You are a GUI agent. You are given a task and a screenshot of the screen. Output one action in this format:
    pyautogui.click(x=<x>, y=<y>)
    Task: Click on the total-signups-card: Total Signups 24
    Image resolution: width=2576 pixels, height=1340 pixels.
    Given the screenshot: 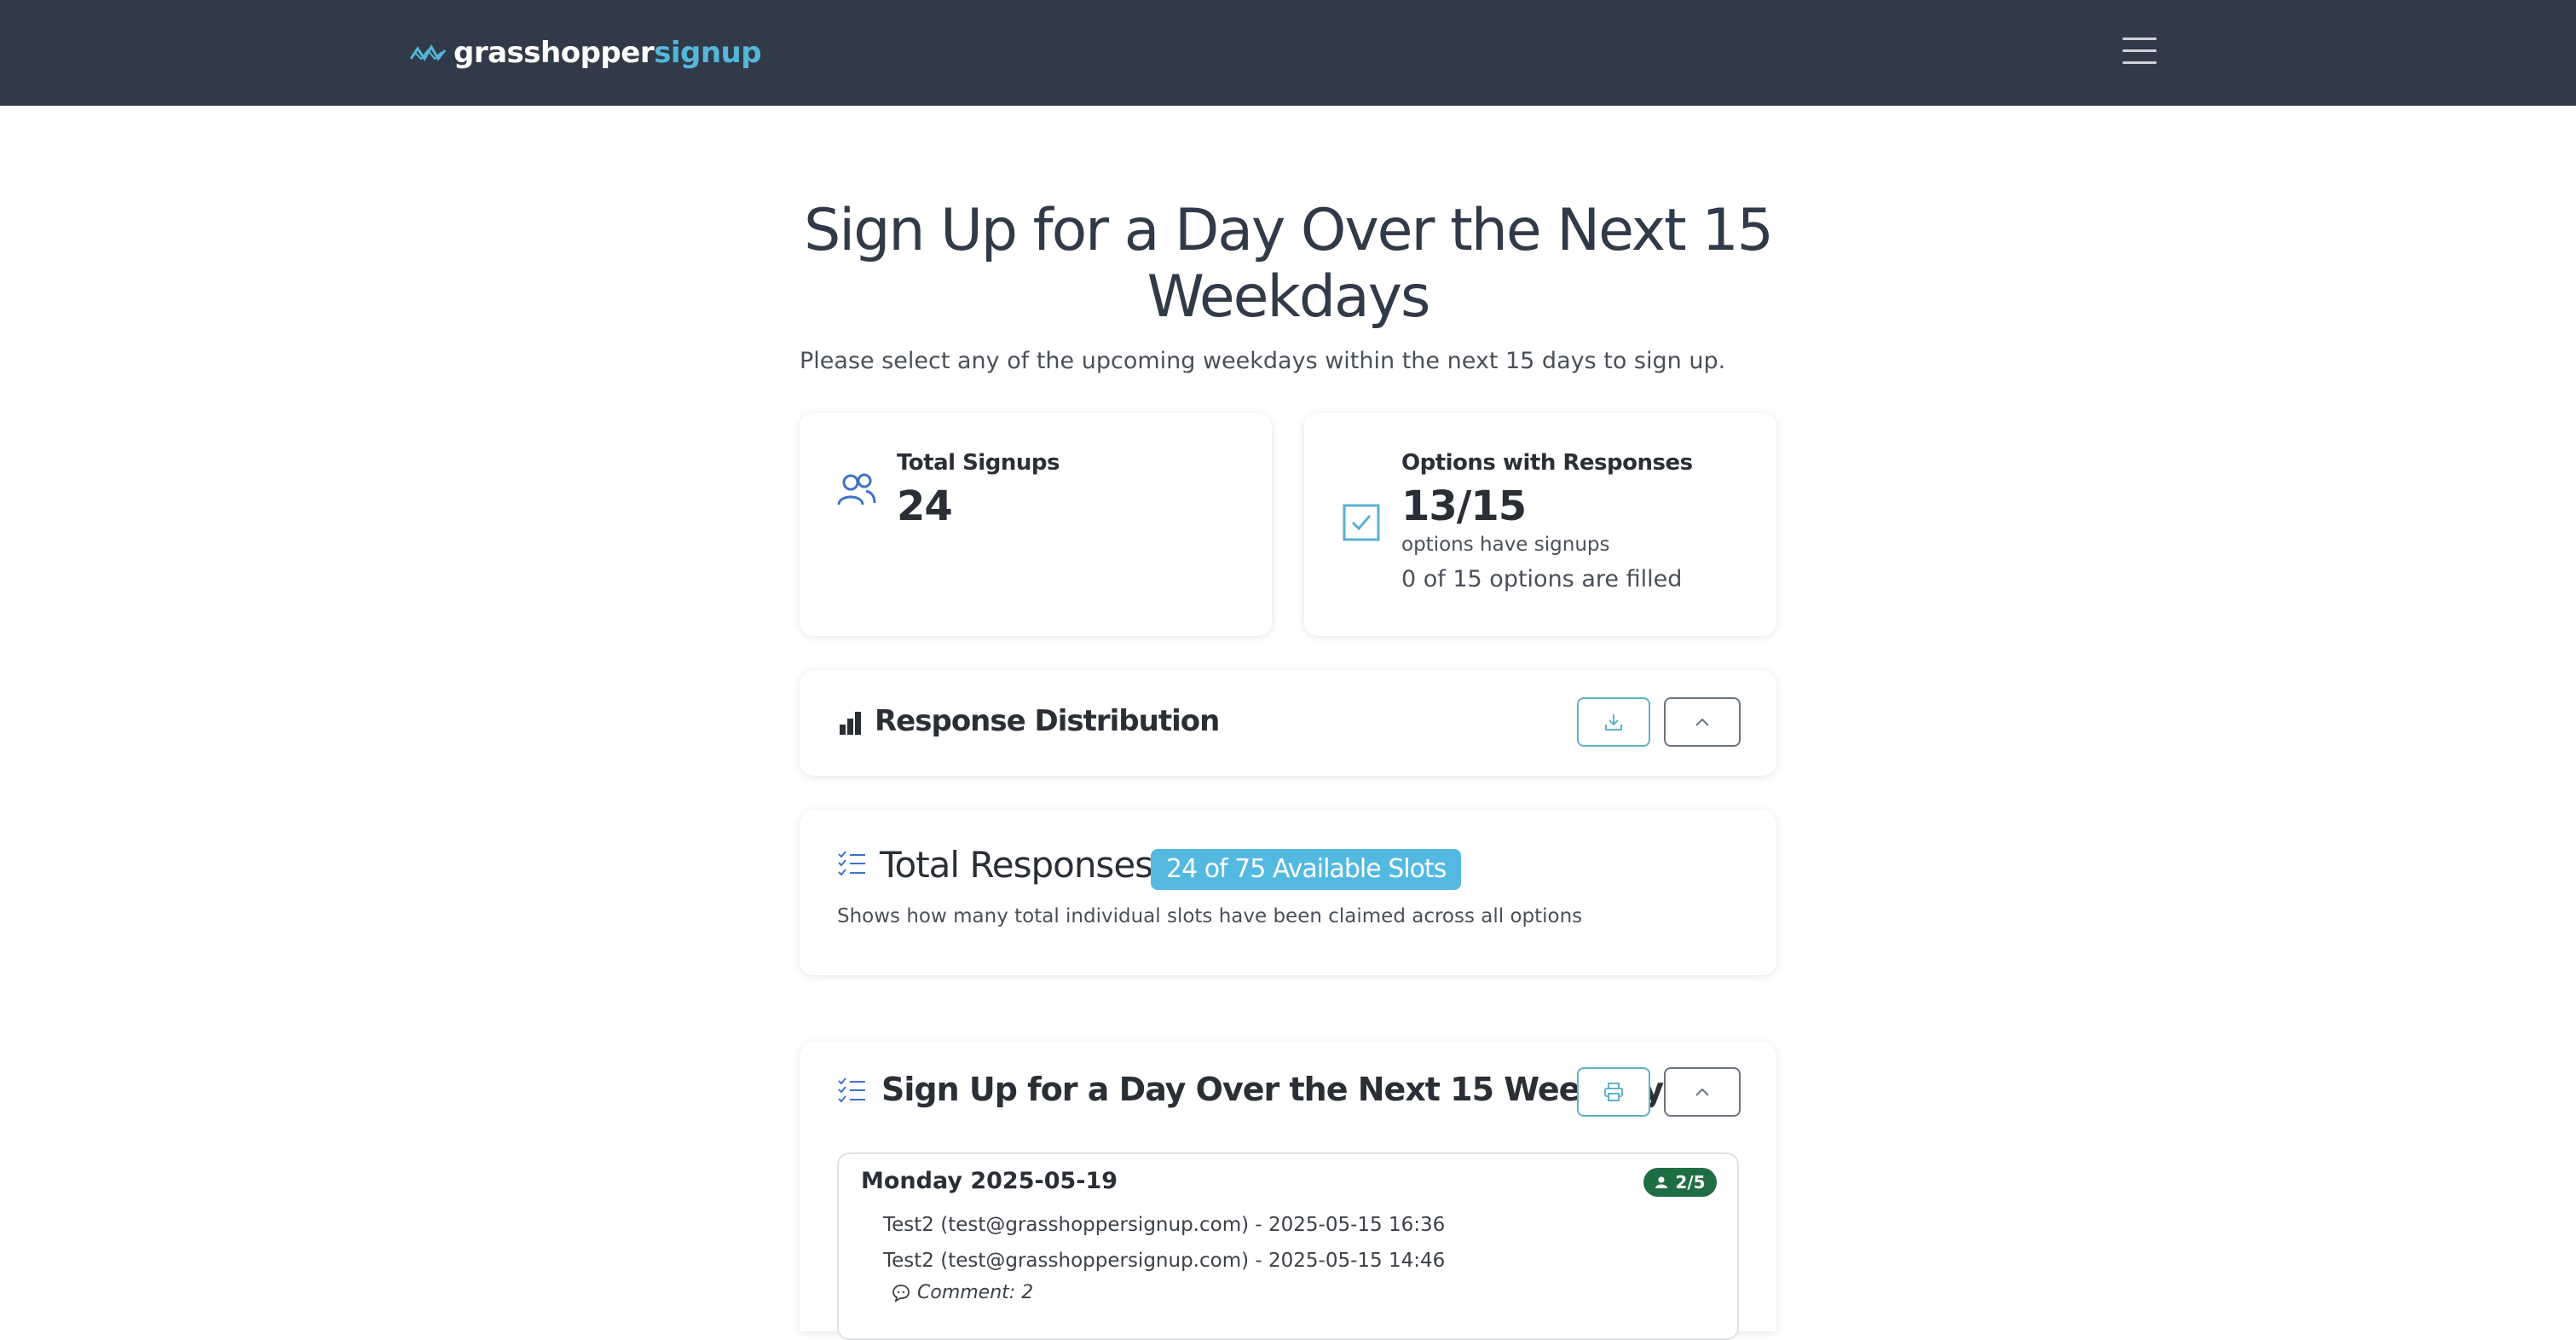 What is the action you would take?
    pyautogui.click(x=1036, y=524)
    